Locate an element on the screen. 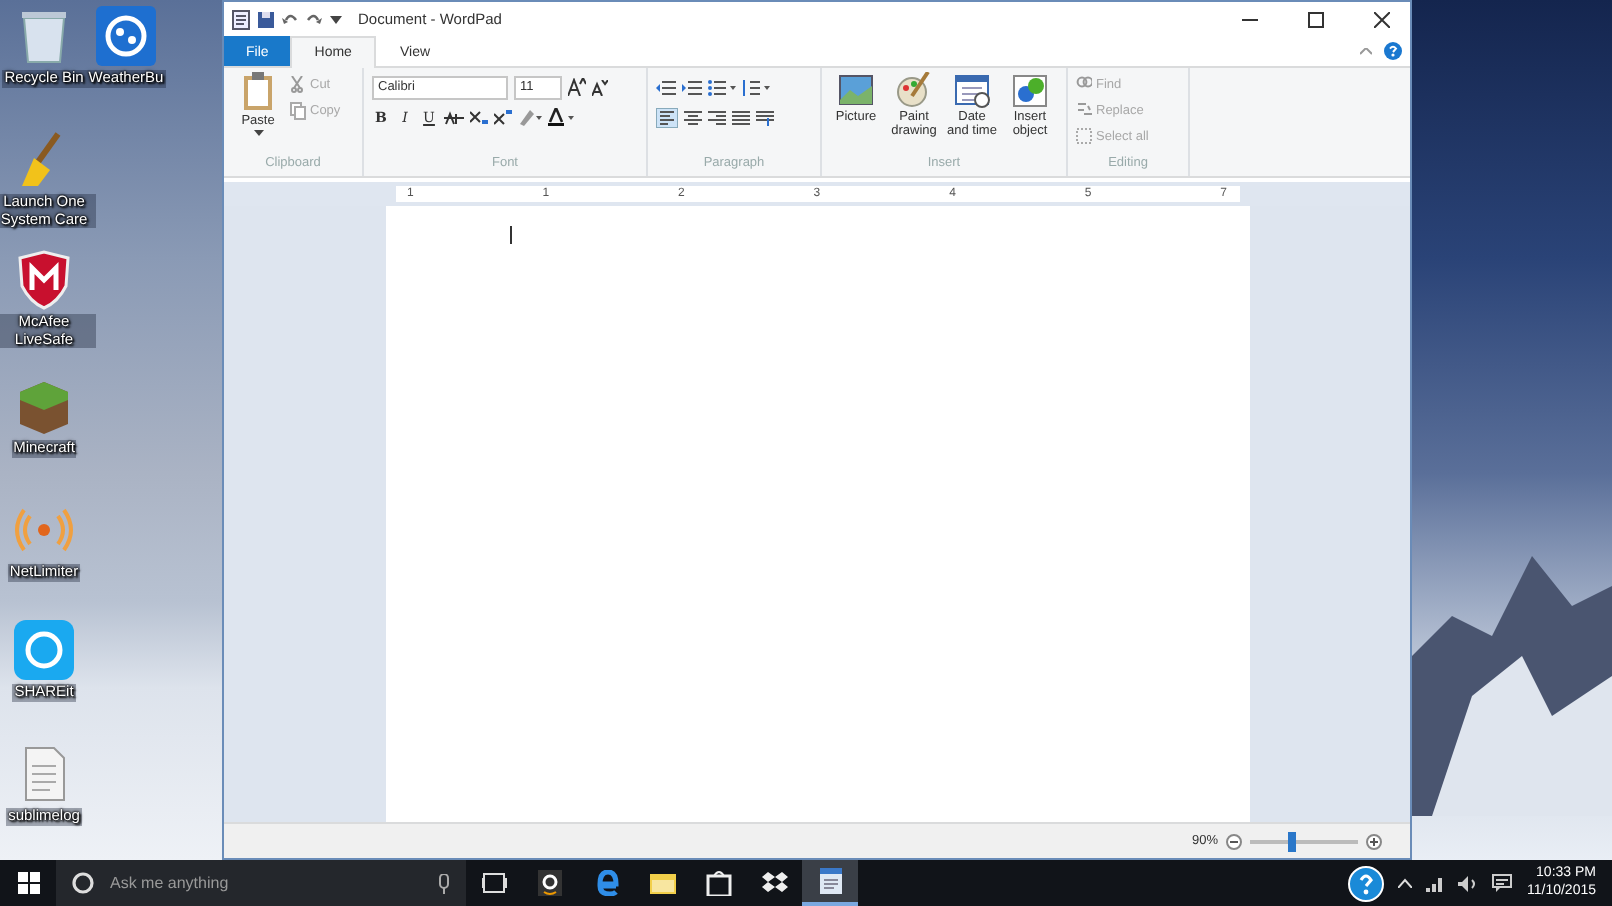 Image resolution: width=1612 pixels, height=906 pixels. align-left-icon is located at coordinates (667, 117).